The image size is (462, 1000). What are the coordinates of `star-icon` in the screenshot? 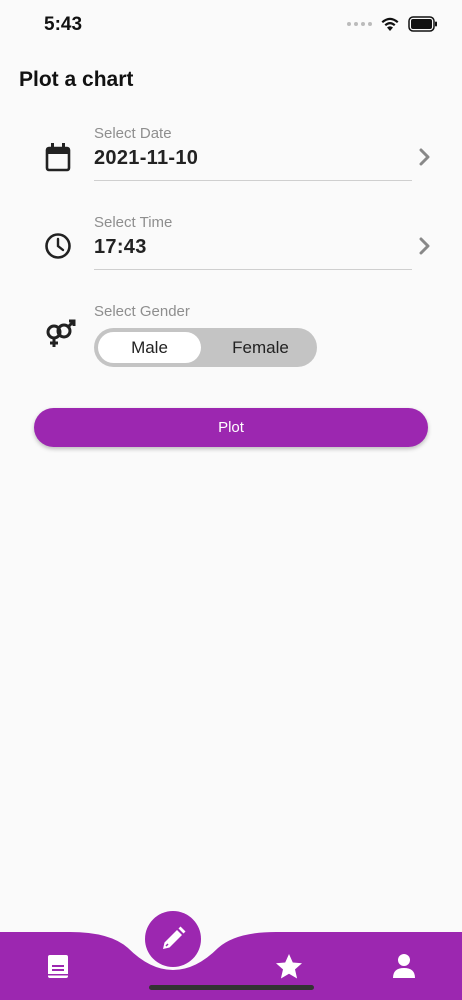 It's located at (289, 966).